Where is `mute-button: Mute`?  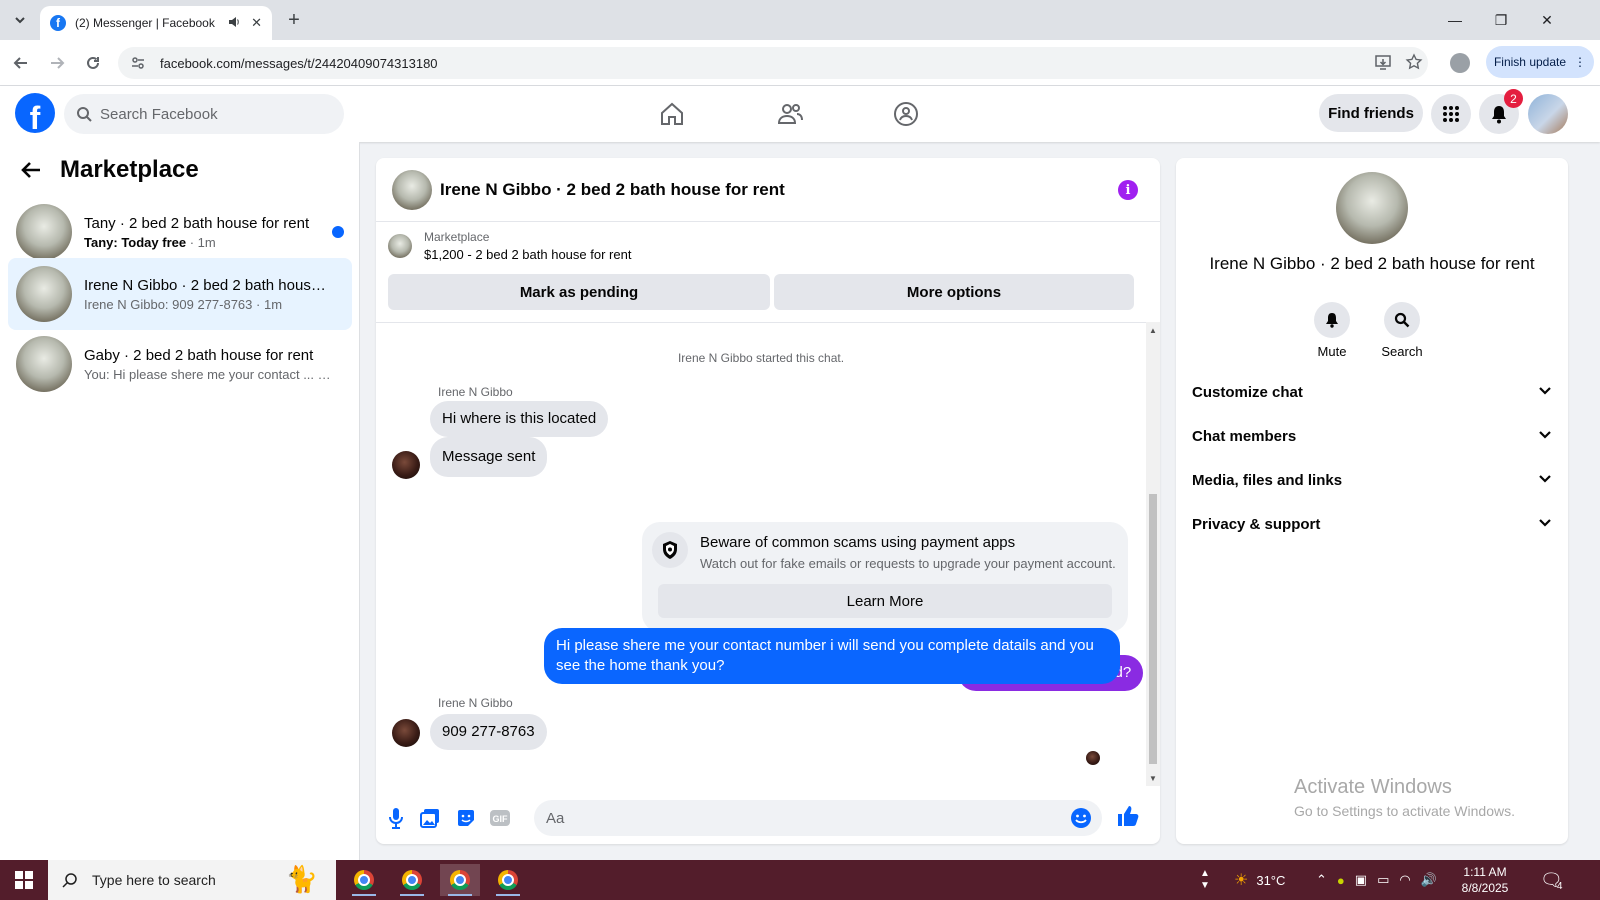 mute-button: Mute is located at coordinates (1332, 330).